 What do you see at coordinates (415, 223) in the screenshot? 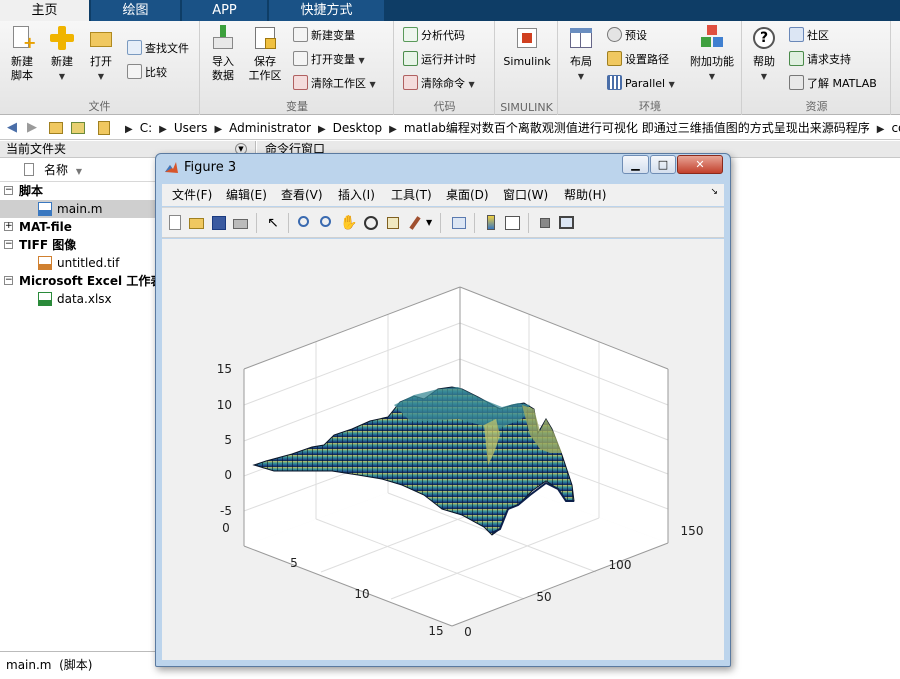
I see `brush-icon` at bounding box center [415, 223].